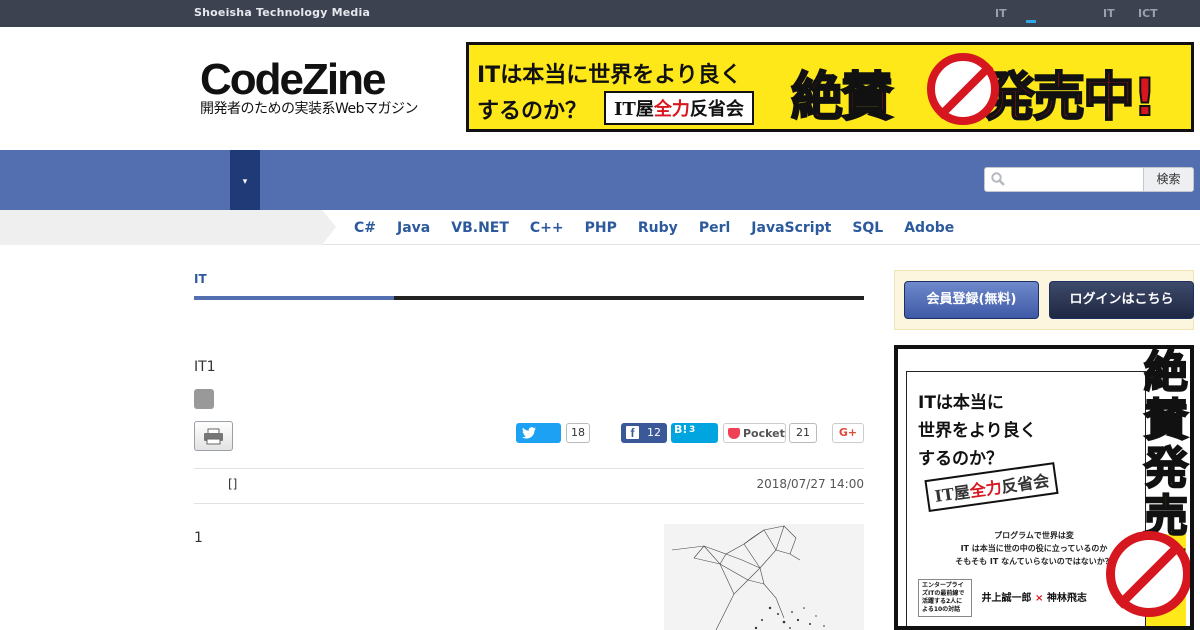 The height and width of the screenshot is (630, 1200). I want to click on ad-small-box: エンタープライズITの最前線で活躍する2人による10の対話, so click(945, 598).